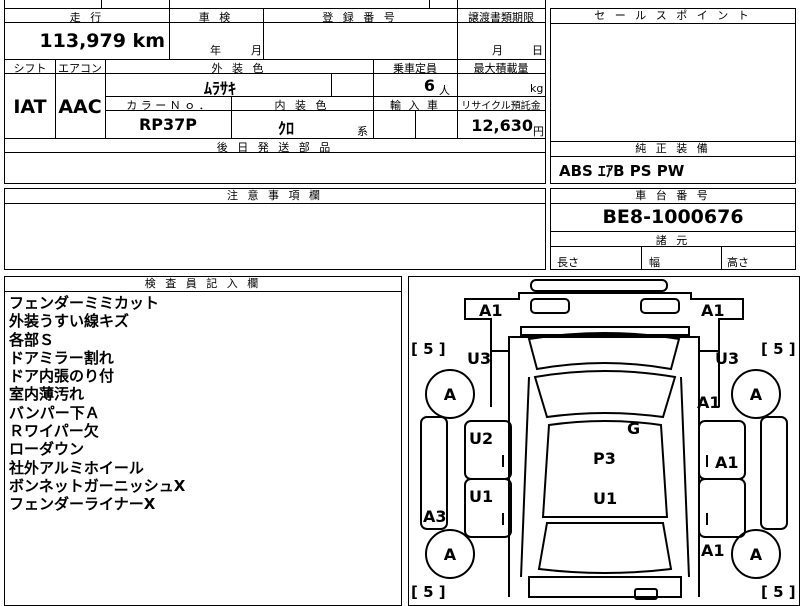 The width and height of the screenshot is (800, 606). Describe the element at coordinates (605, 498) in the screenshot. I see `label-u1-center: U1` at that location.